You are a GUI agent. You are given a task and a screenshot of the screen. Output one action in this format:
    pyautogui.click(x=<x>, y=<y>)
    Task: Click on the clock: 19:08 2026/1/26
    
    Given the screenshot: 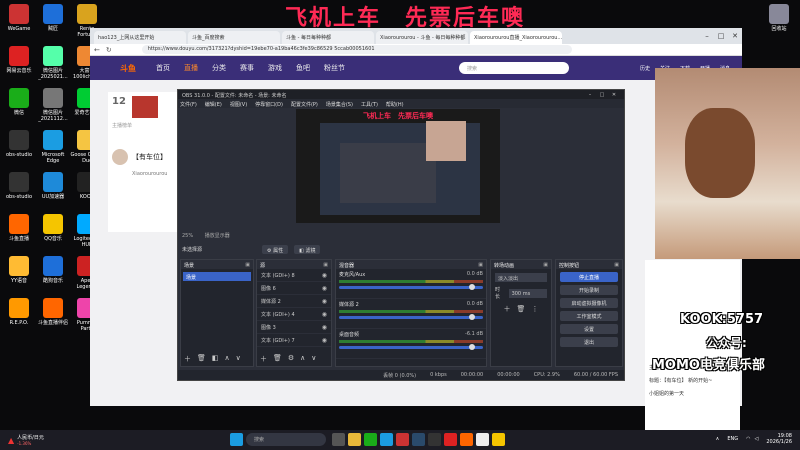 What is the action you would take?
    pyautogui.click(x=779, y=439)
    